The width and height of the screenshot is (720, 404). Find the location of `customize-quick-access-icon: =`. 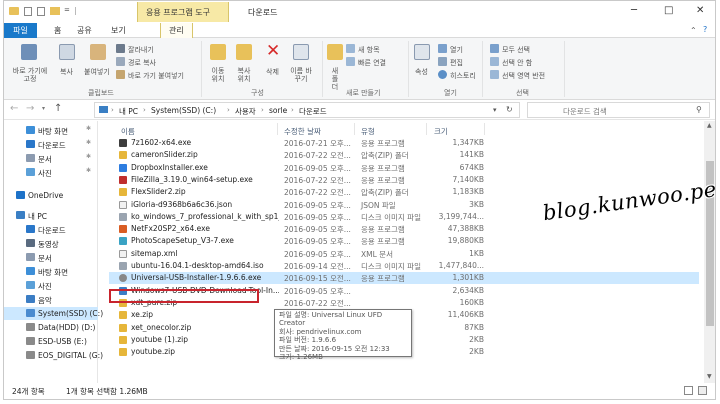

customize-quick-access-icon: = is located at coordinates (67, 10).